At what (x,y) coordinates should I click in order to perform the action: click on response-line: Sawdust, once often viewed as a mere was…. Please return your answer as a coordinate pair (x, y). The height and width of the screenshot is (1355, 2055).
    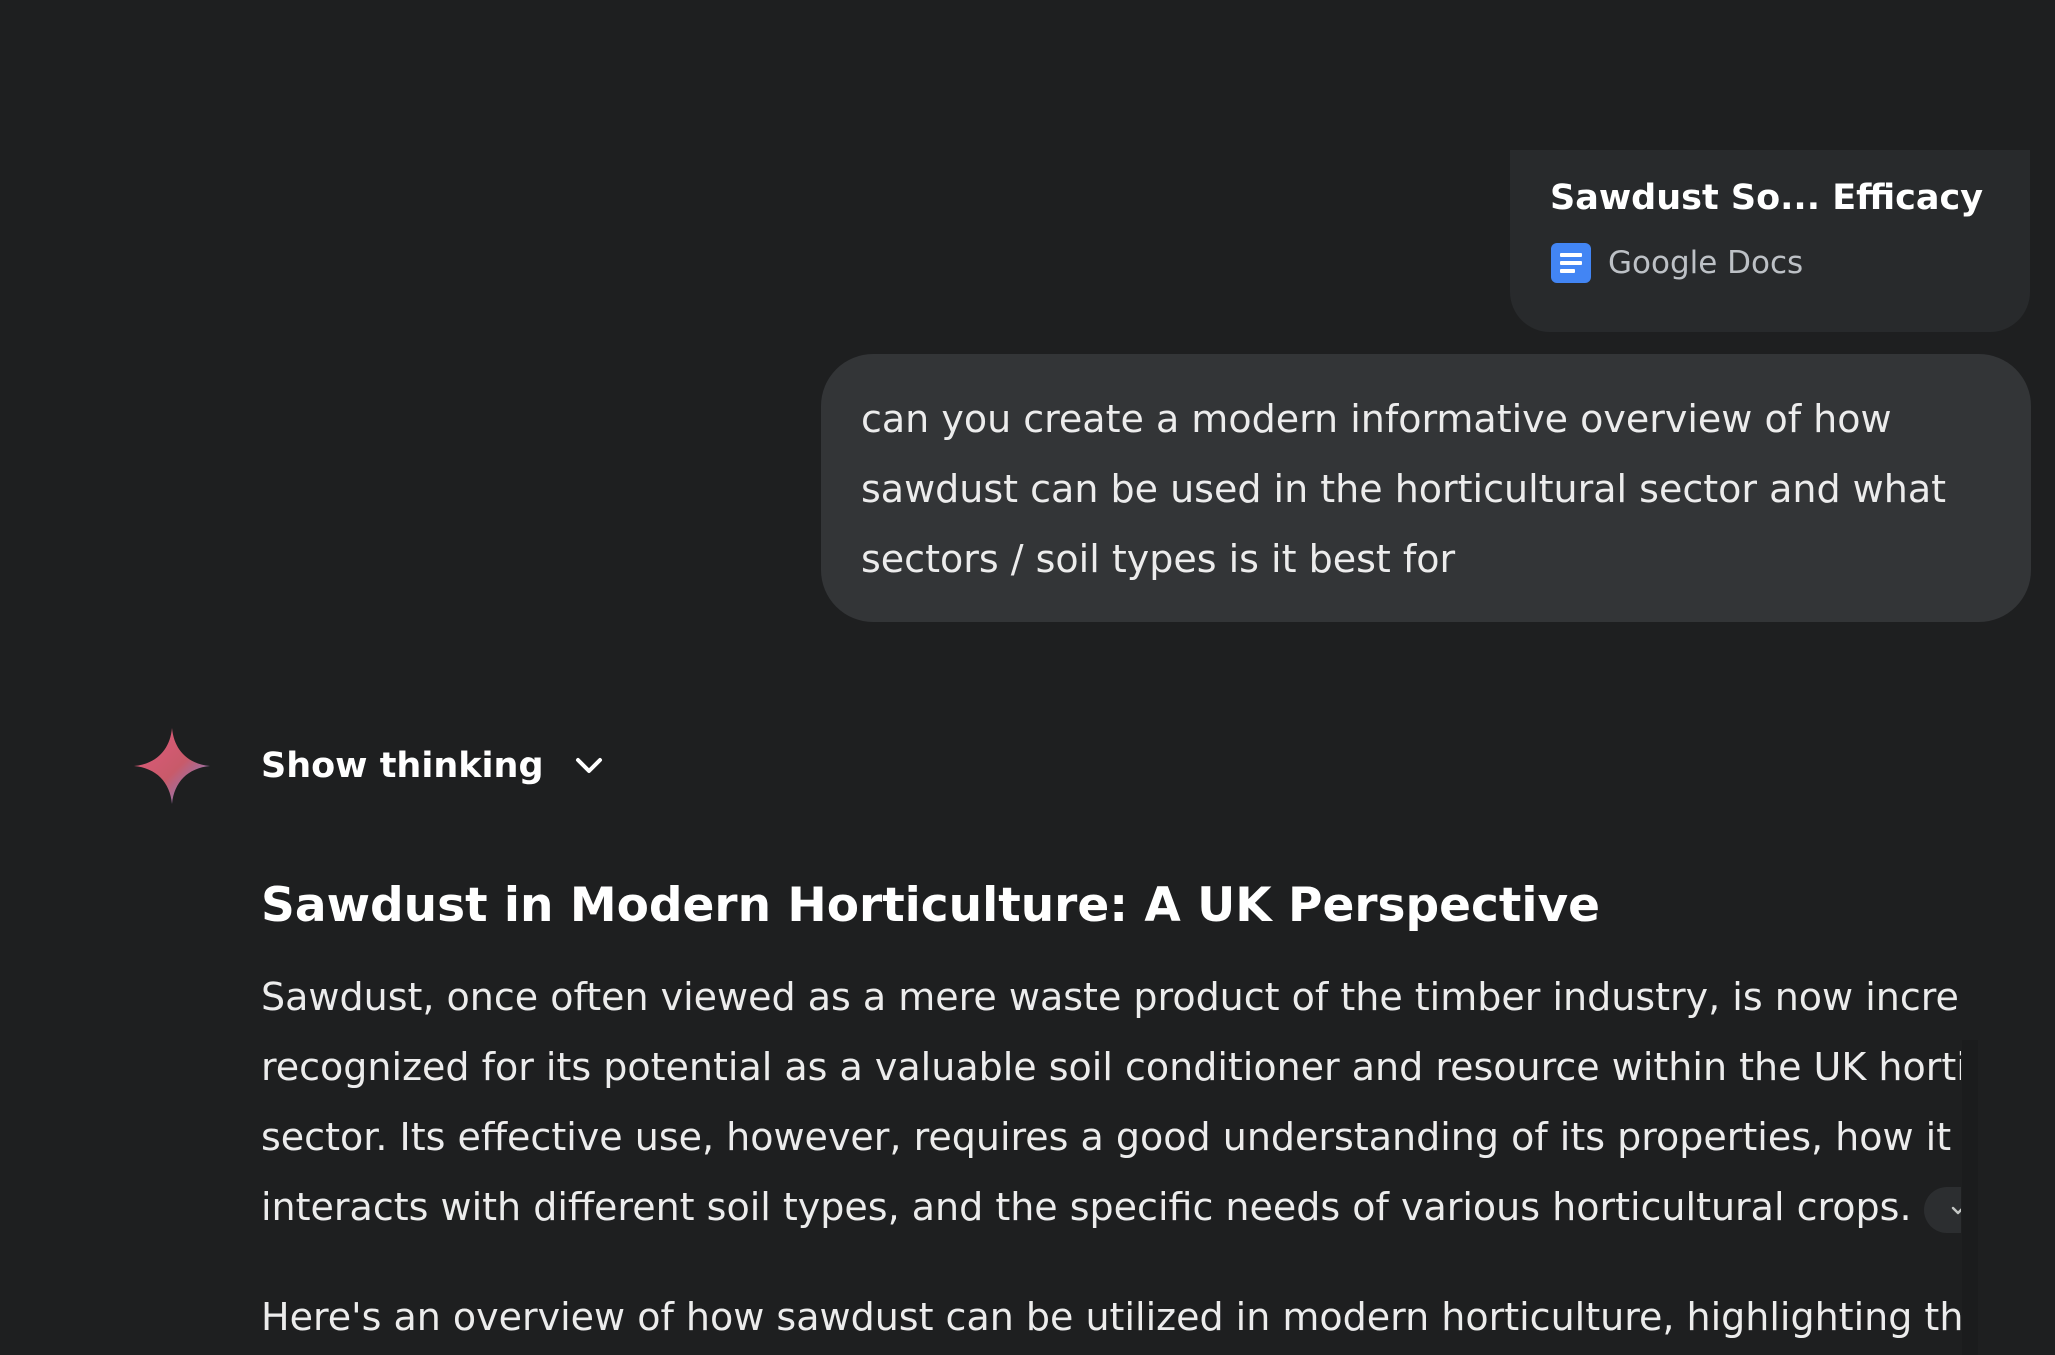
    Looking at the image, I should click on (1111, 997).